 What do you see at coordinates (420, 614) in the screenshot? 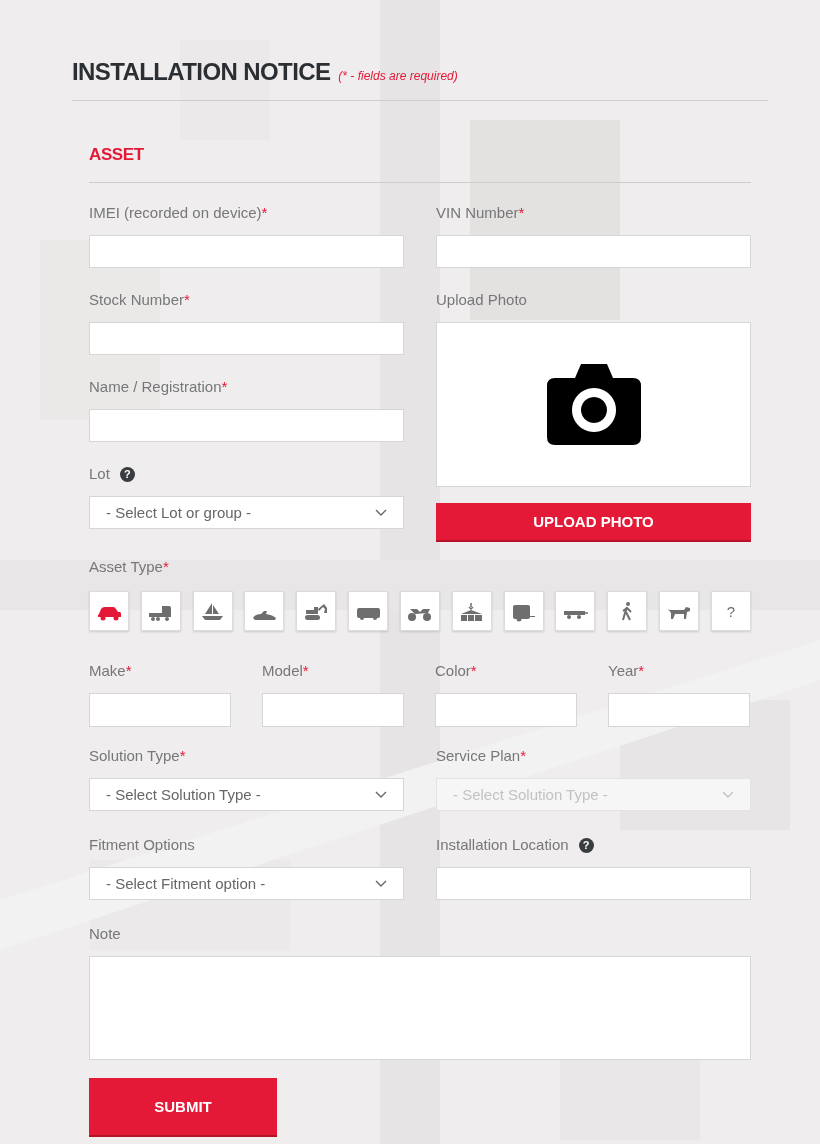
I see `quad-icon` at bounding box center [420, 614].